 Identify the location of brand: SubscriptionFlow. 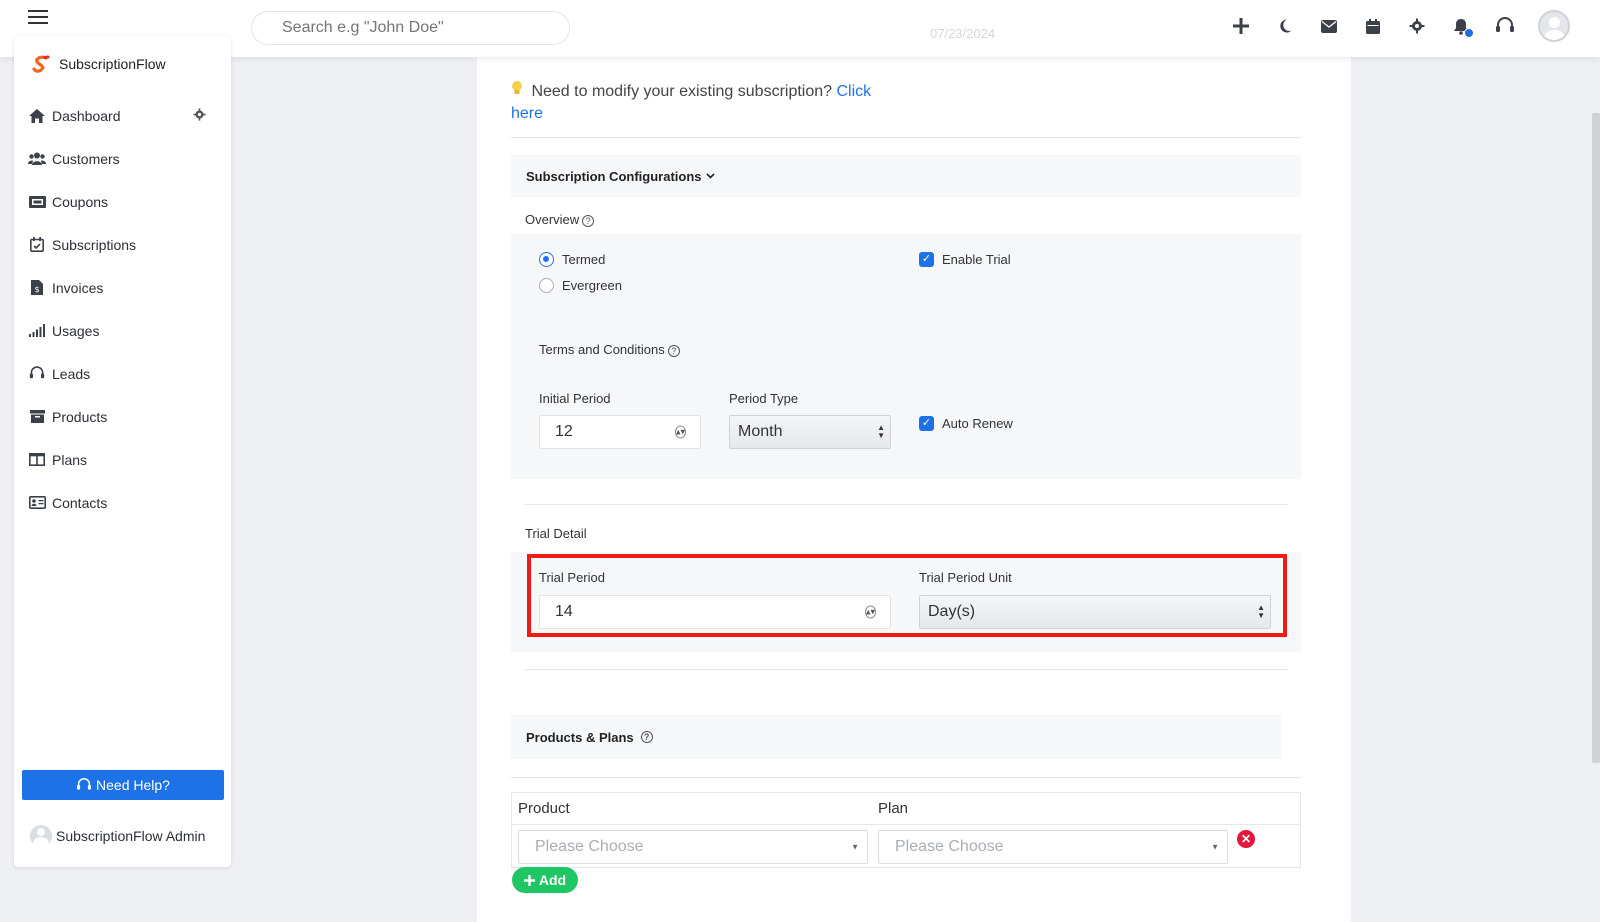
(98, 64).